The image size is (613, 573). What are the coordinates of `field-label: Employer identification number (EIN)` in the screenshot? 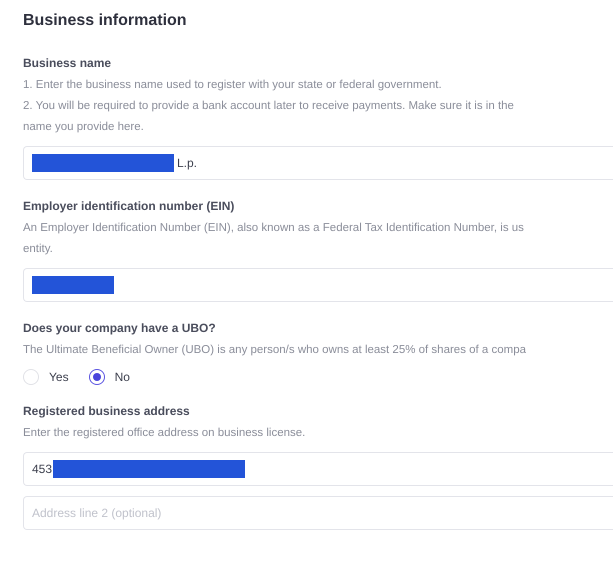 It's located at (128, 206).